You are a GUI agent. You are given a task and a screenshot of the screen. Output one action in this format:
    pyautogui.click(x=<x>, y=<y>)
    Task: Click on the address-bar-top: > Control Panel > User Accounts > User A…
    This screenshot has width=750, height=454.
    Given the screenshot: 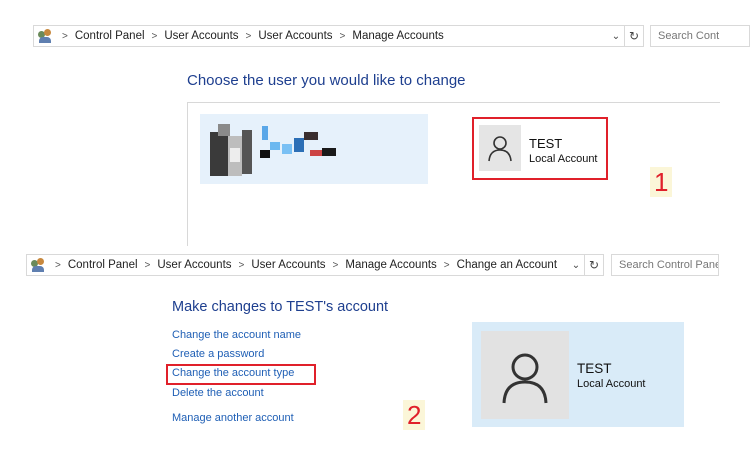 What is the action you would take?
    pyautogui.click(x=338, y=36)
    